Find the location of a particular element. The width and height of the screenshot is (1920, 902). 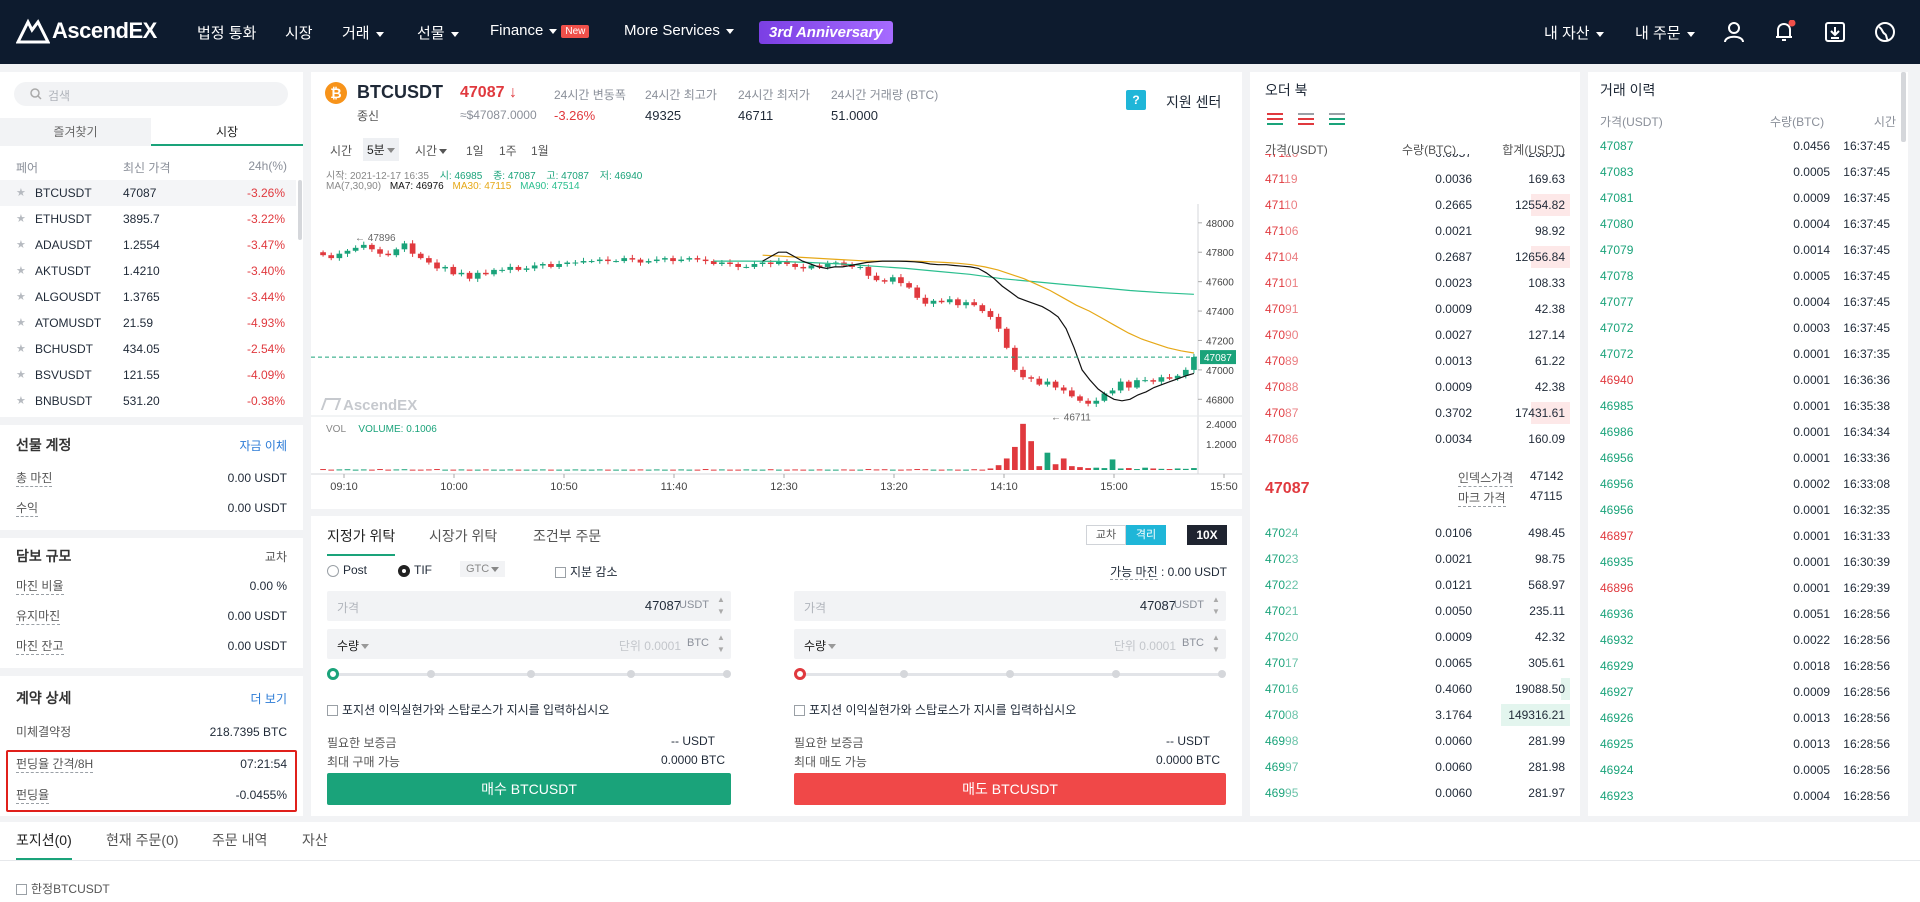

bid-row: 46995 0.0060 281.97 is located at coordinates (1415, 793).